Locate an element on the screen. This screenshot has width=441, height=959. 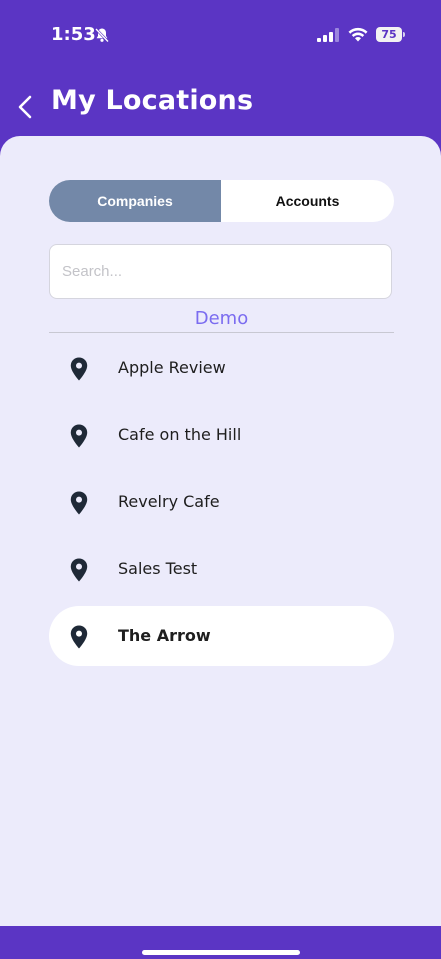
search-input is located at coordinates (220, 271).